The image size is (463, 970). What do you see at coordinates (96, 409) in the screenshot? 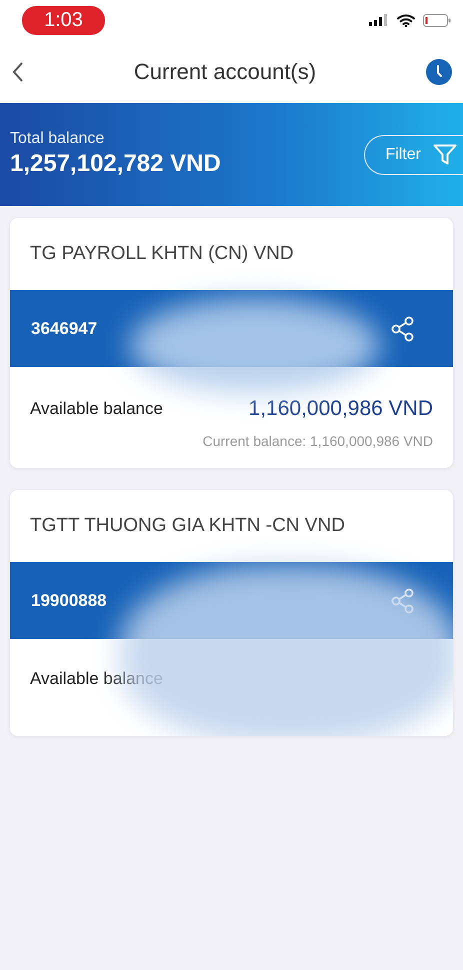
I see `available-balance-label: Available balance` at bounding box center [96, 409].